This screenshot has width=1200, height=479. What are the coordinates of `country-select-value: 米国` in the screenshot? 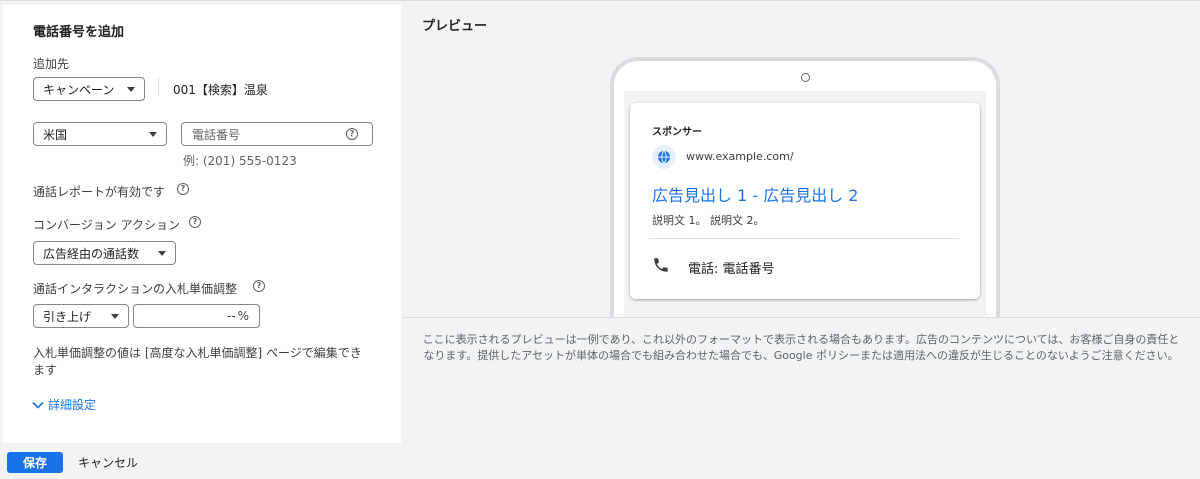 It's located at (55, 134).